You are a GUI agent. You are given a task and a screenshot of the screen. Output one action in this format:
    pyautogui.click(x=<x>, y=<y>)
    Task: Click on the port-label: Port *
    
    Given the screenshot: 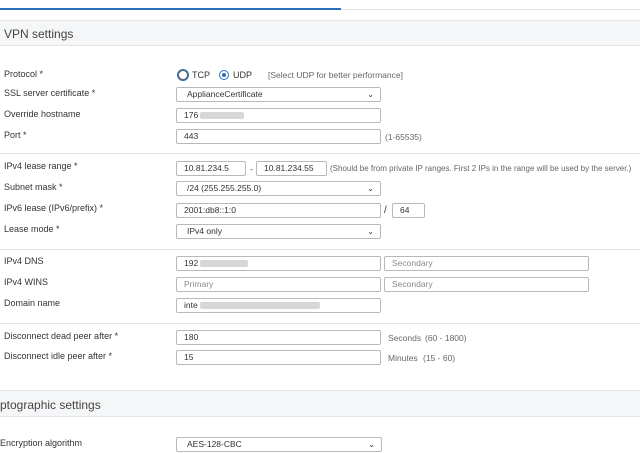 What is the action you would take?
    pyautogui.click(x=15, y=135)
    